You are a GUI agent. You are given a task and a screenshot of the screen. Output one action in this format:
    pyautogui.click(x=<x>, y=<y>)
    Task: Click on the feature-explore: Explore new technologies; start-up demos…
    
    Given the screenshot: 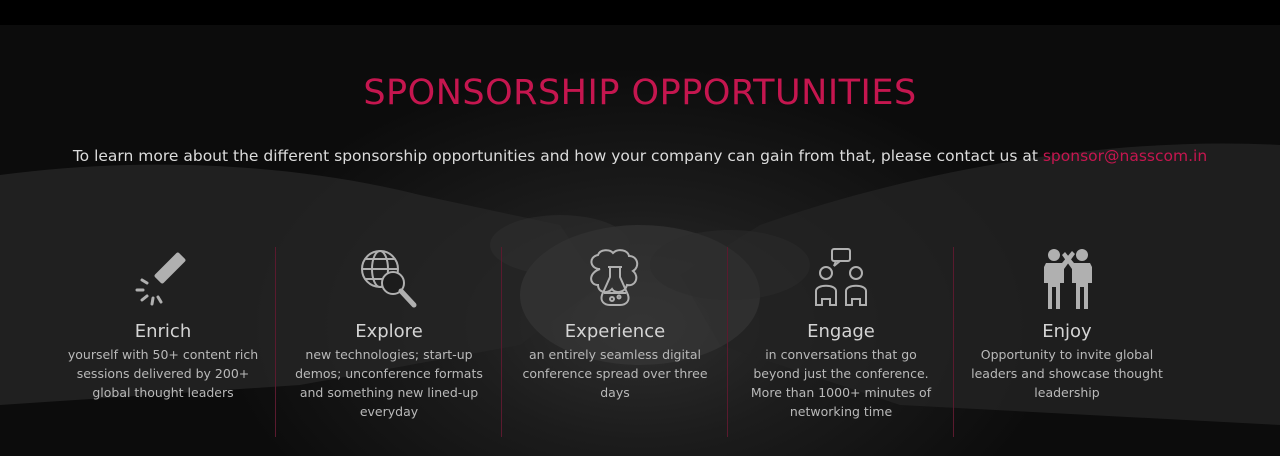 What is the action you would take?
    pyautogui.click(x=389, y=342)
    